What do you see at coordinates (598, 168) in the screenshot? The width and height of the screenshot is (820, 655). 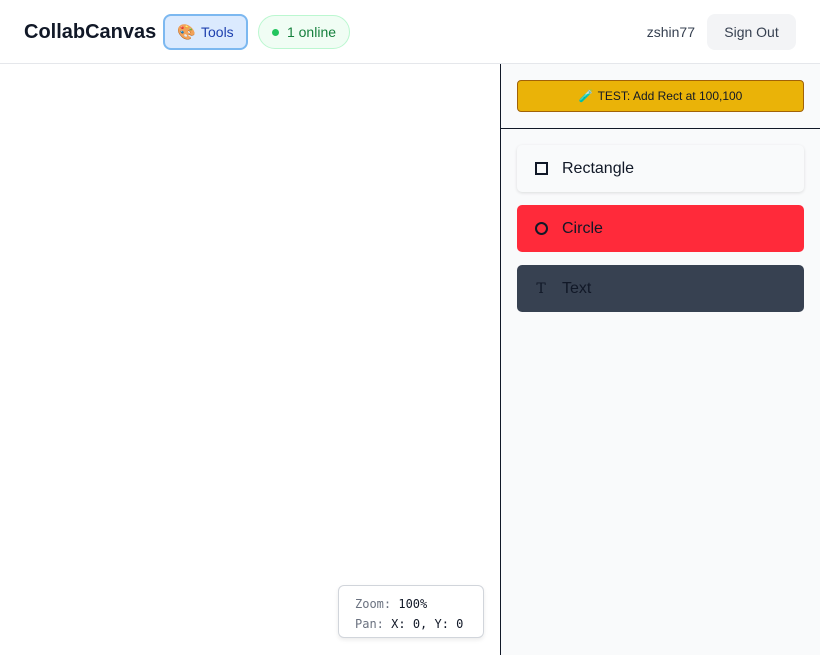 I see `tool-rectangle-label: Rectangle` at bounding box center [598, 168].